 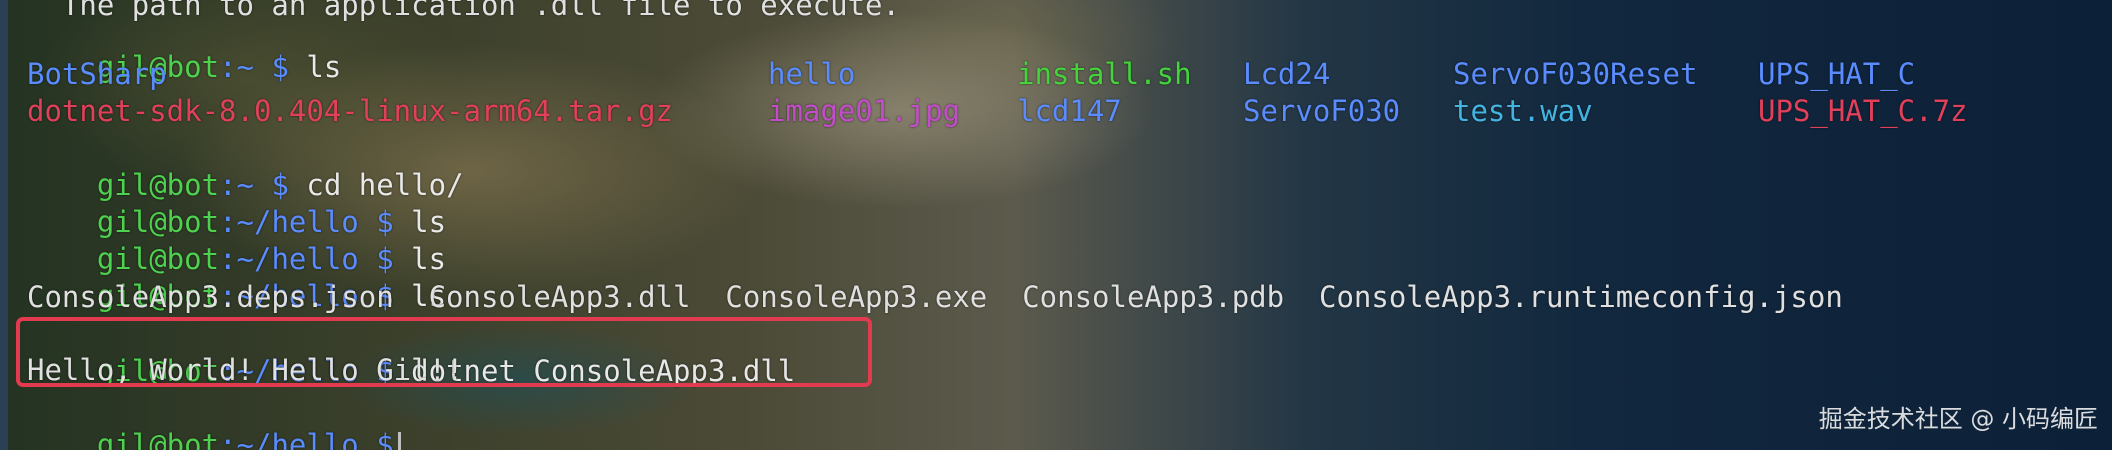 What do you see at coordinates (1575, 74) in the screenshot?
I see `ls-entry-directory: ServoF030Reset` at bounding box center [1575, 74].